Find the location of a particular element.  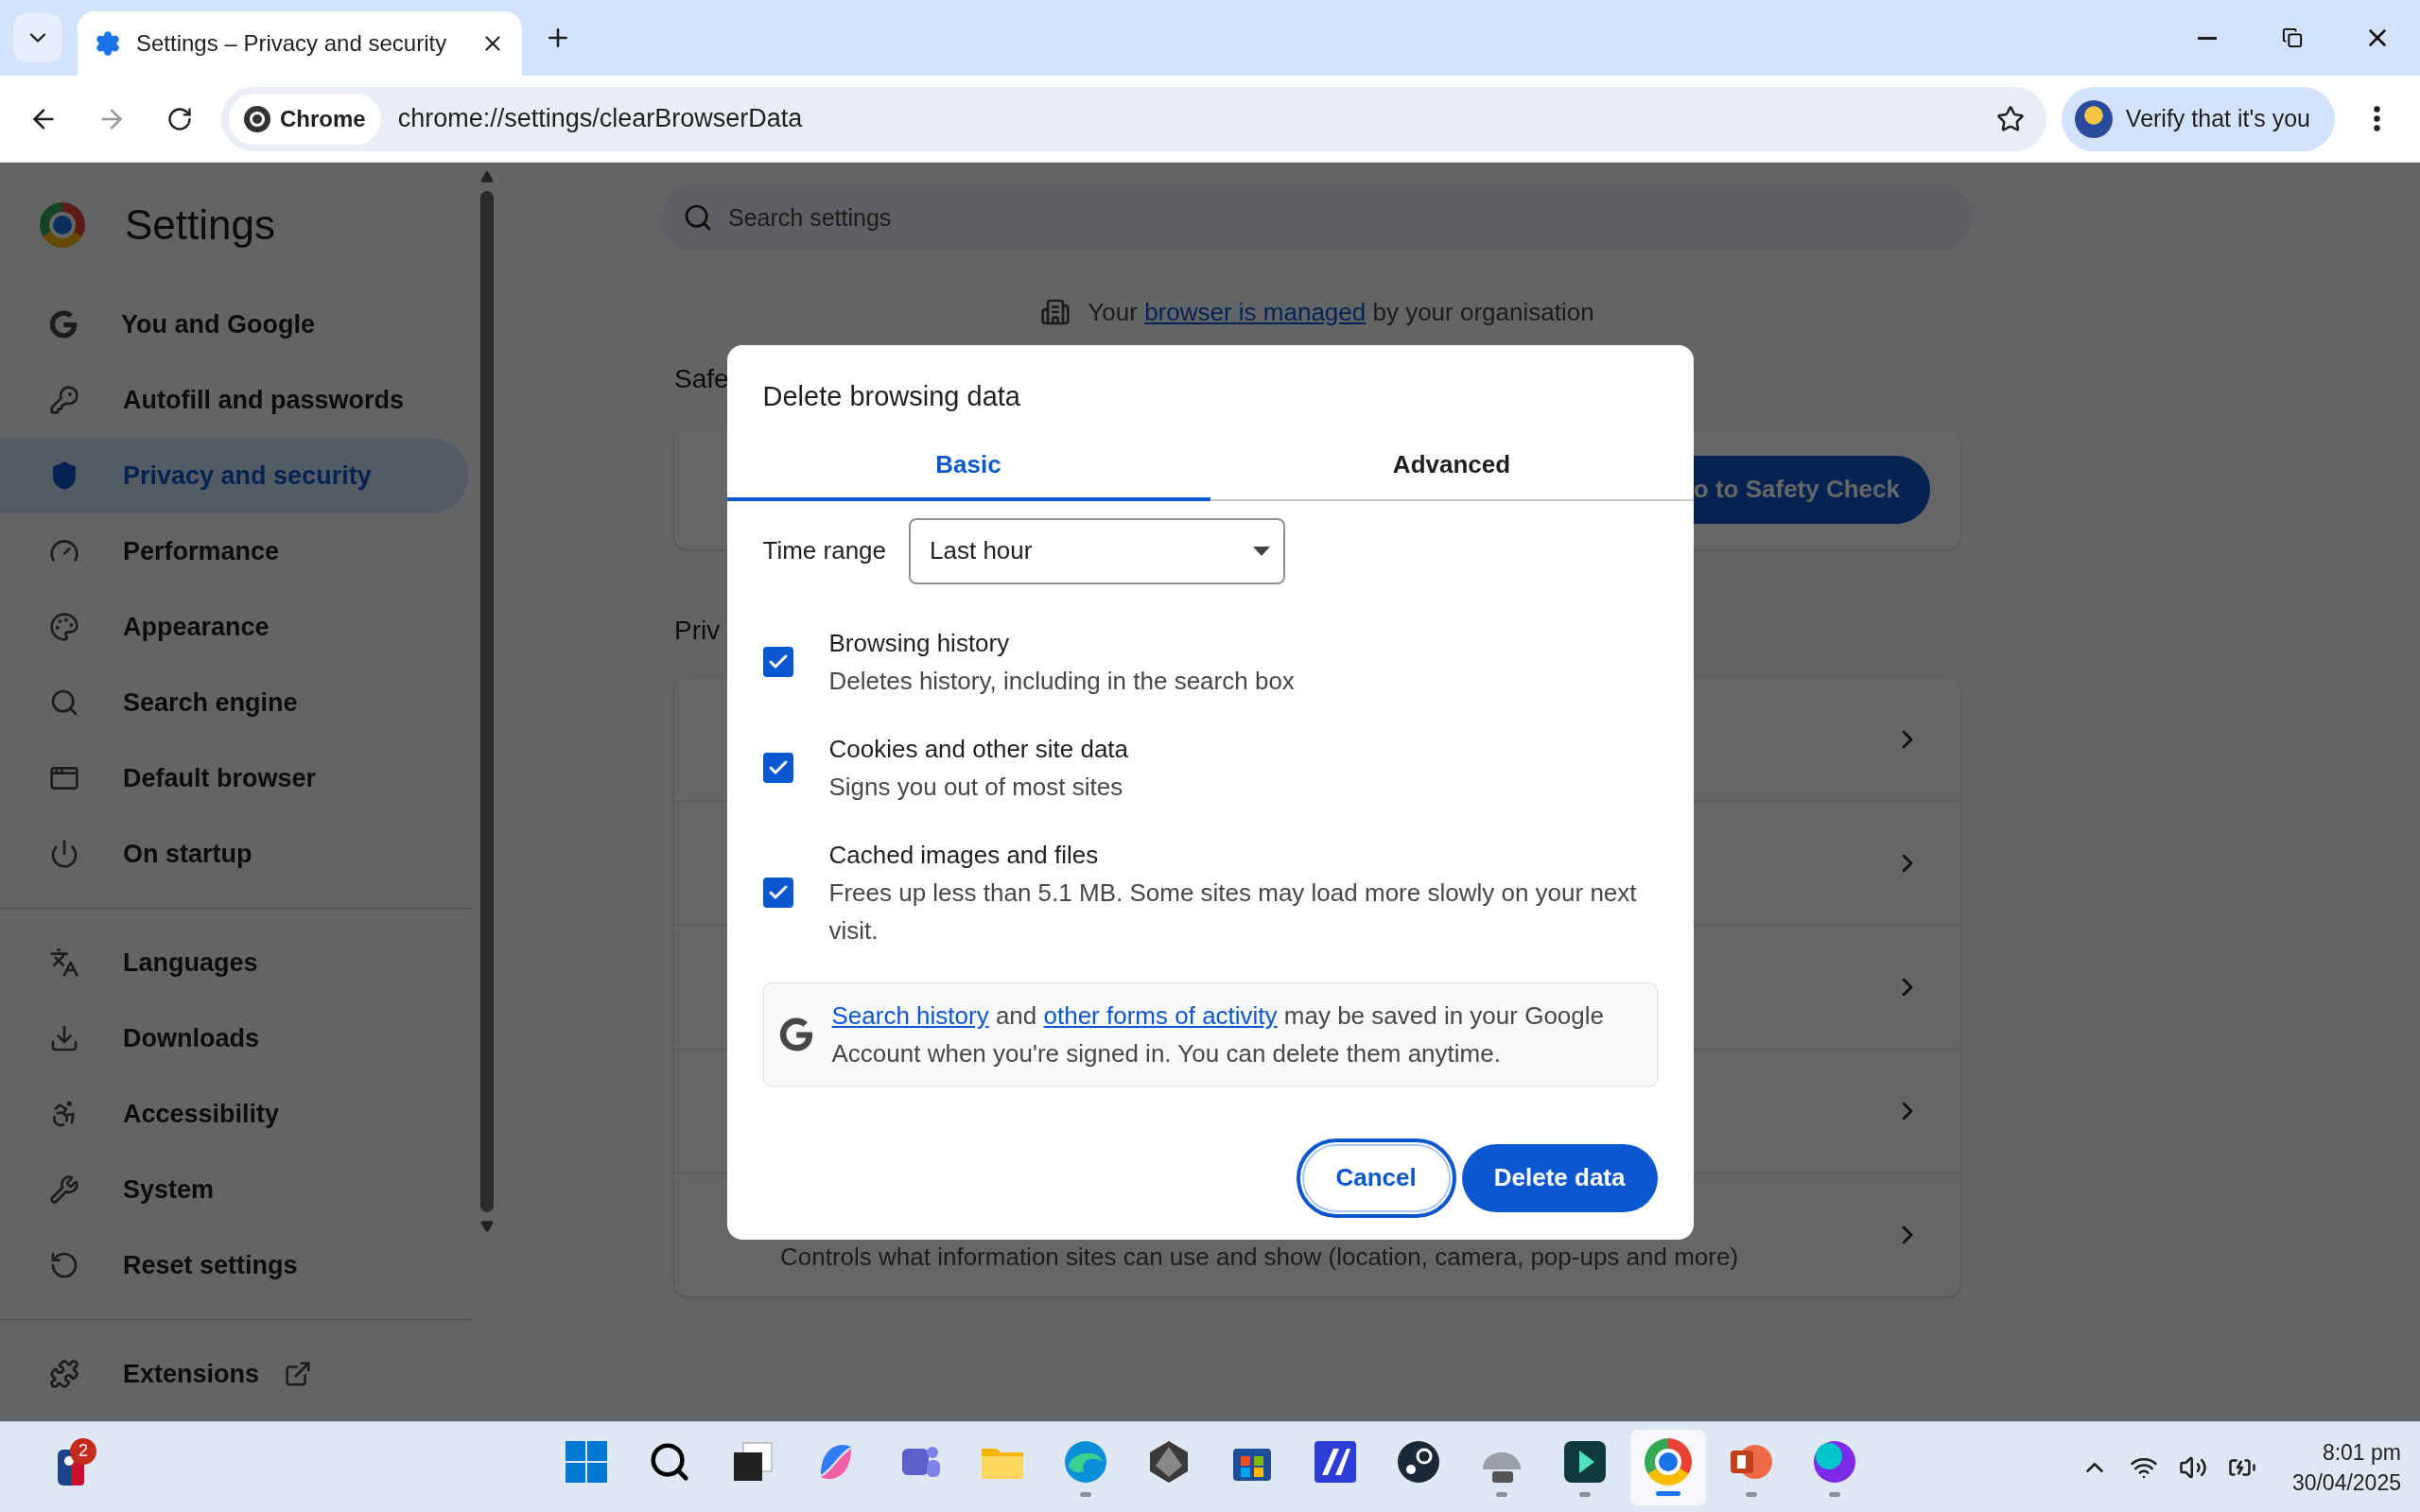

row-description: Controls what information sites can use and show (location, camera, pop-ups and more) is located at coordinates (1260, 1256).